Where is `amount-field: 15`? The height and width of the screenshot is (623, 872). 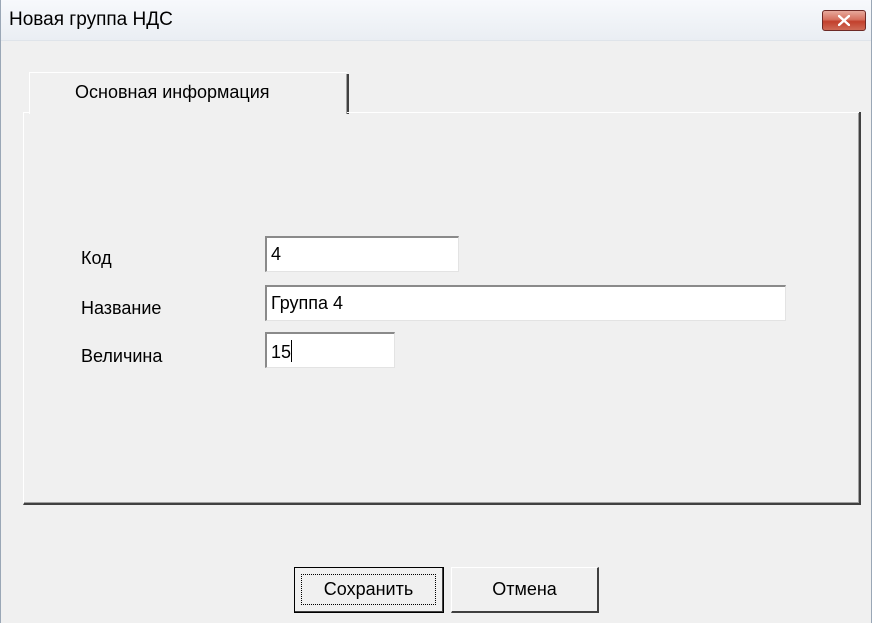
amount-field: 15 is located at coordinates (330, 350).